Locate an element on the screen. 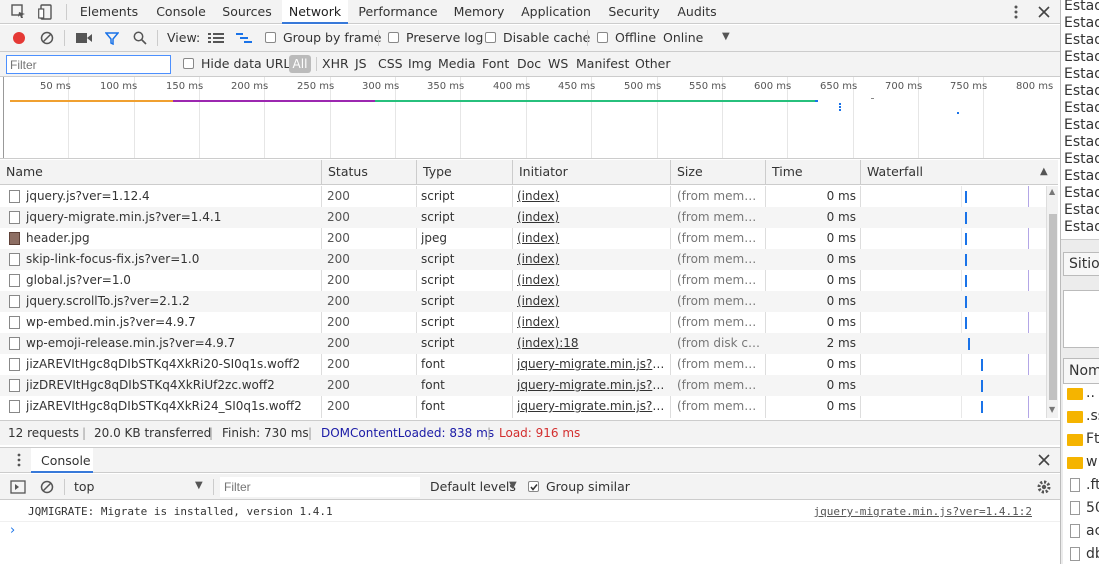 The image size is (1099, 564). preserve-log-checkbox is located at coordinates (393, 37).